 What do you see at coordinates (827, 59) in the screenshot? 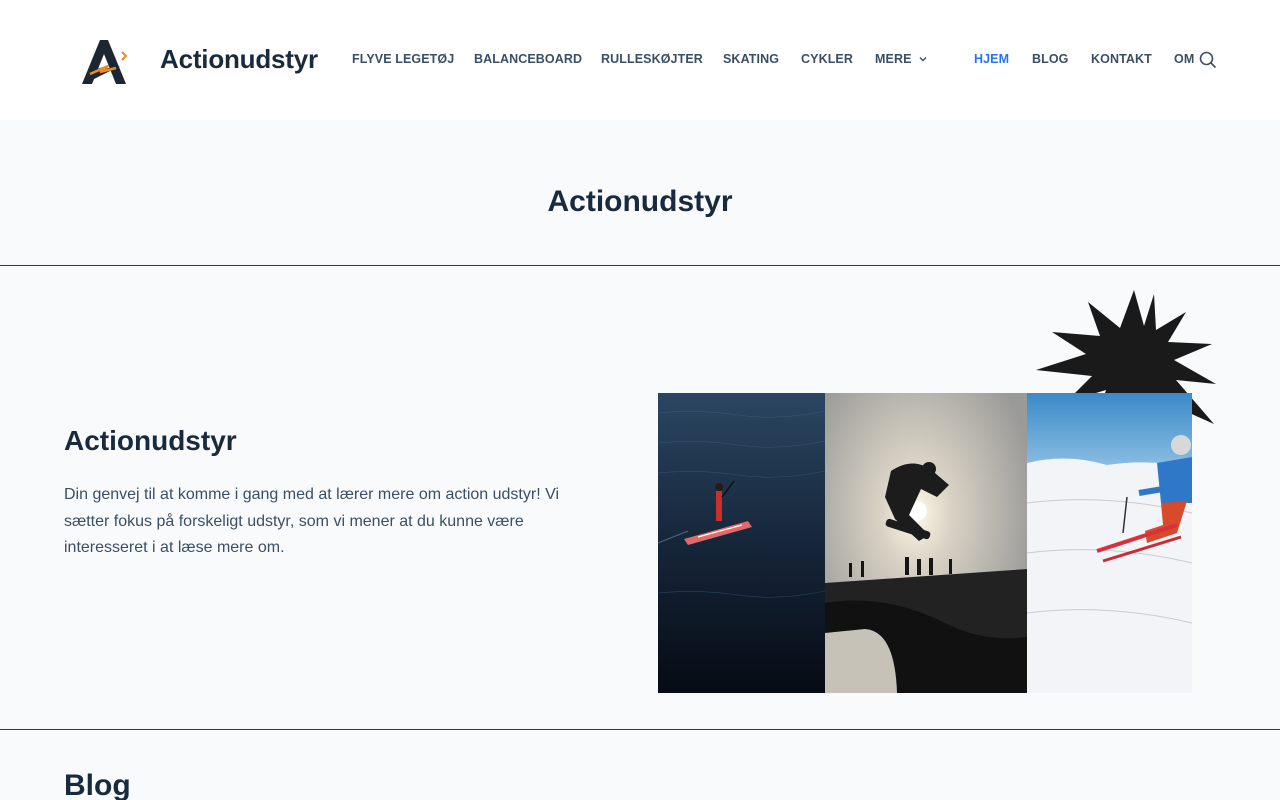
I see `nav-item-cykler: CYKLER` at bounding box center [827, 59].